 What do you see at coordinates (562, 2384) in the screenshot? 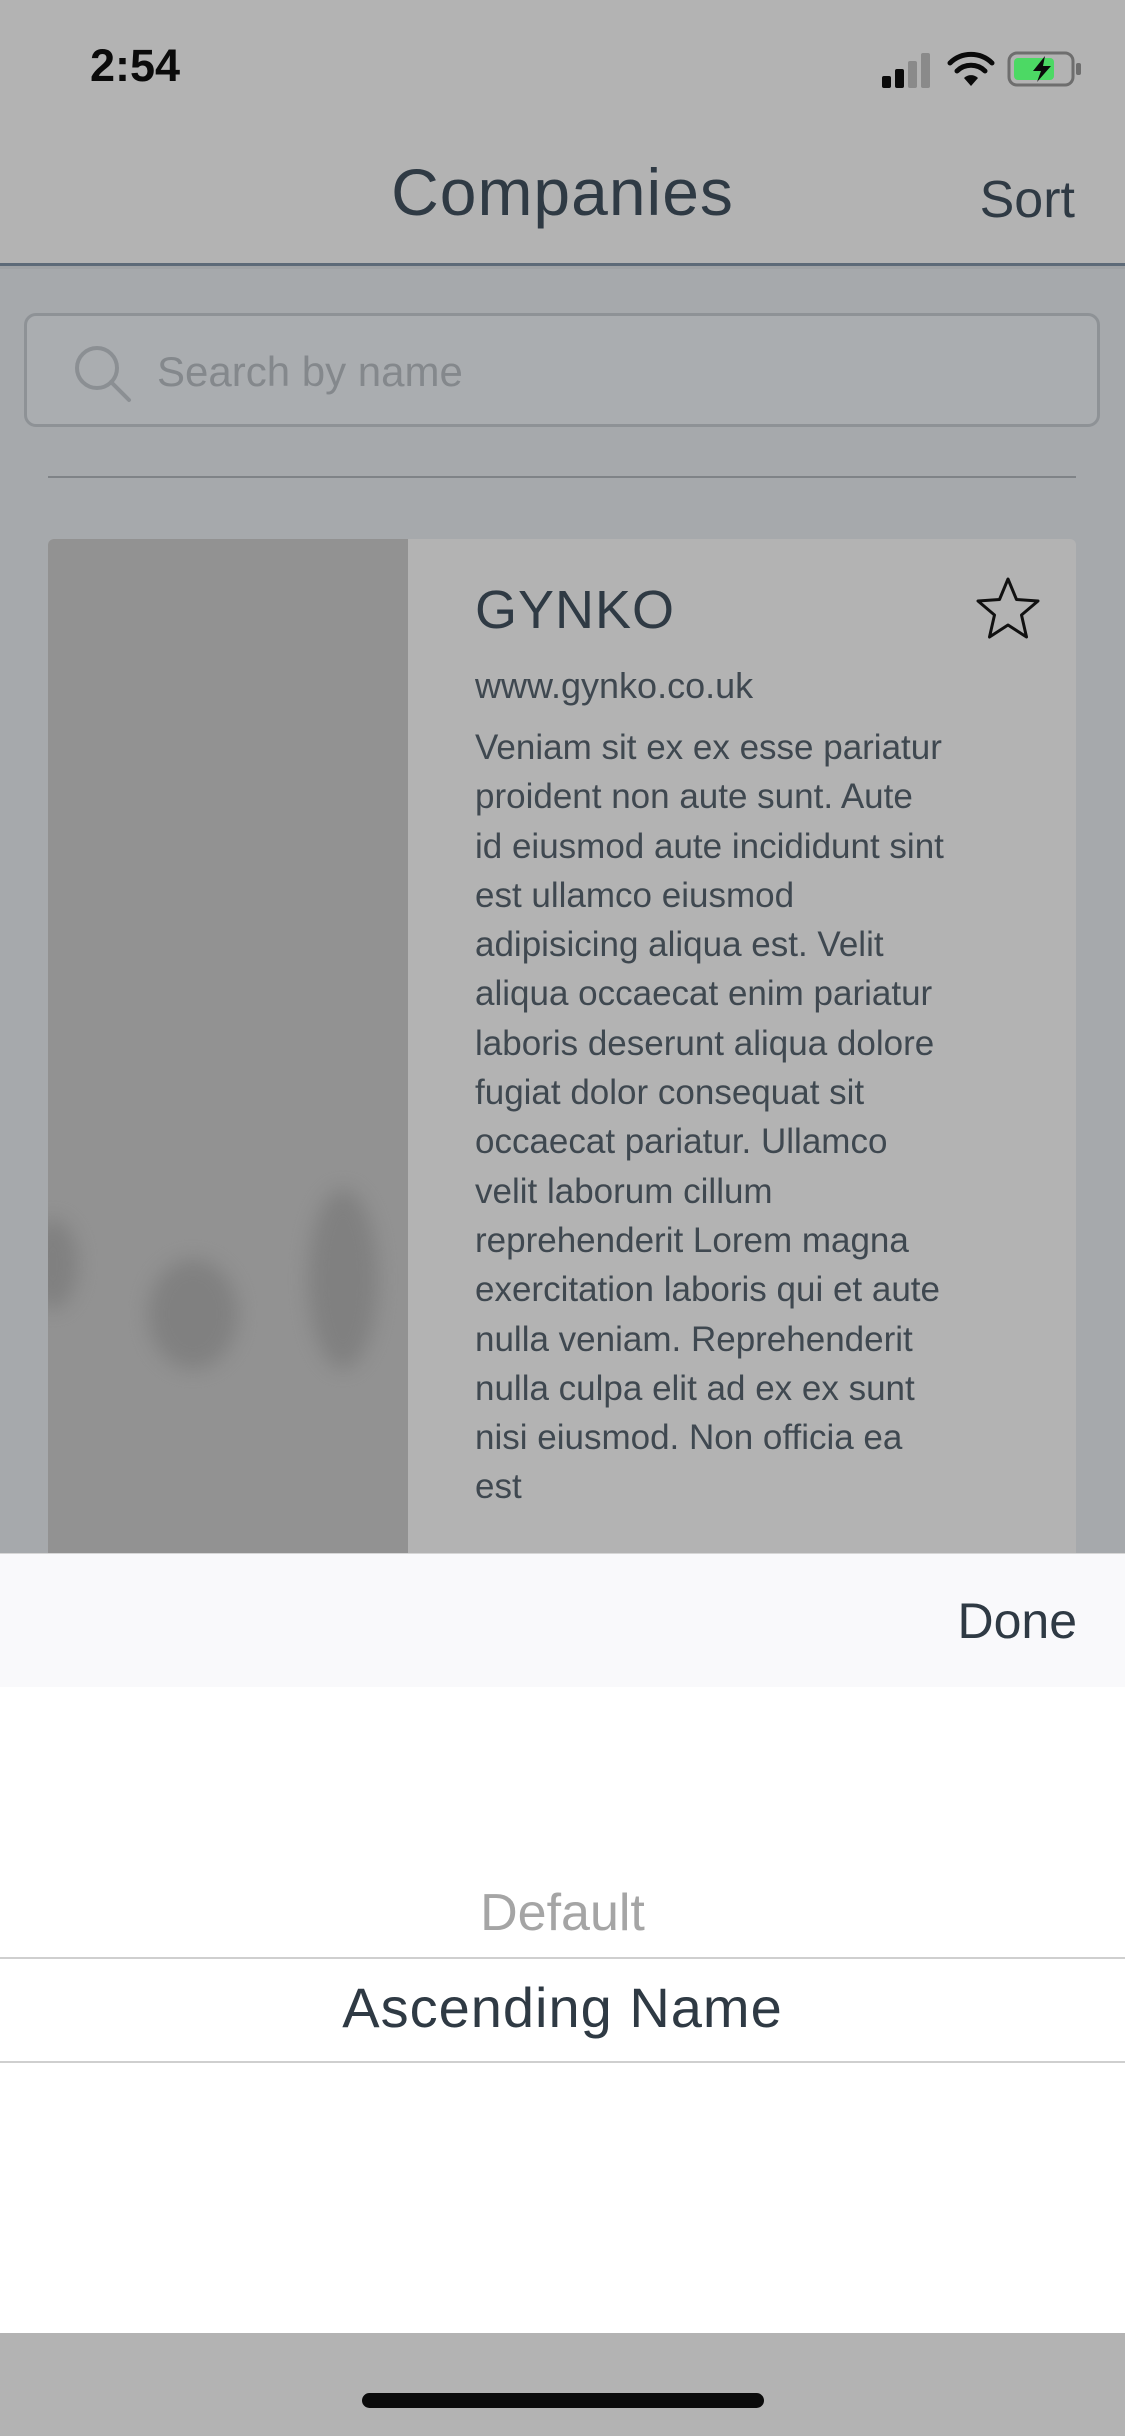
I see `home-indicator-area` at bounding box center [562, 2384].